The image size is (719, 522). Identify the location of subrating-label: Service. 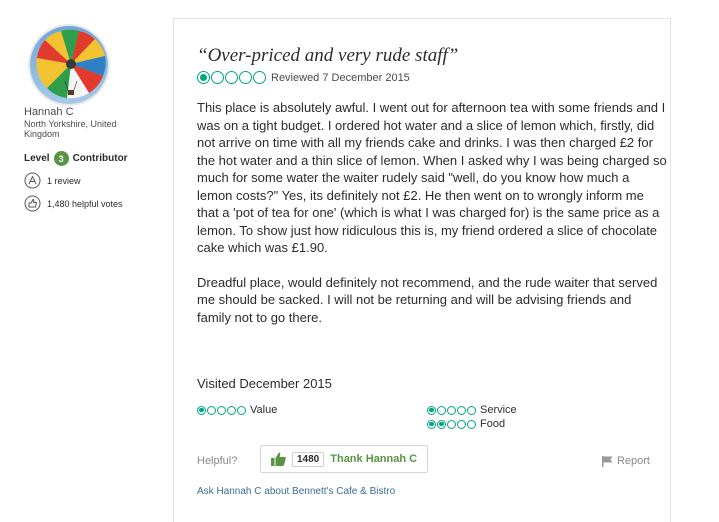
(498, 410).